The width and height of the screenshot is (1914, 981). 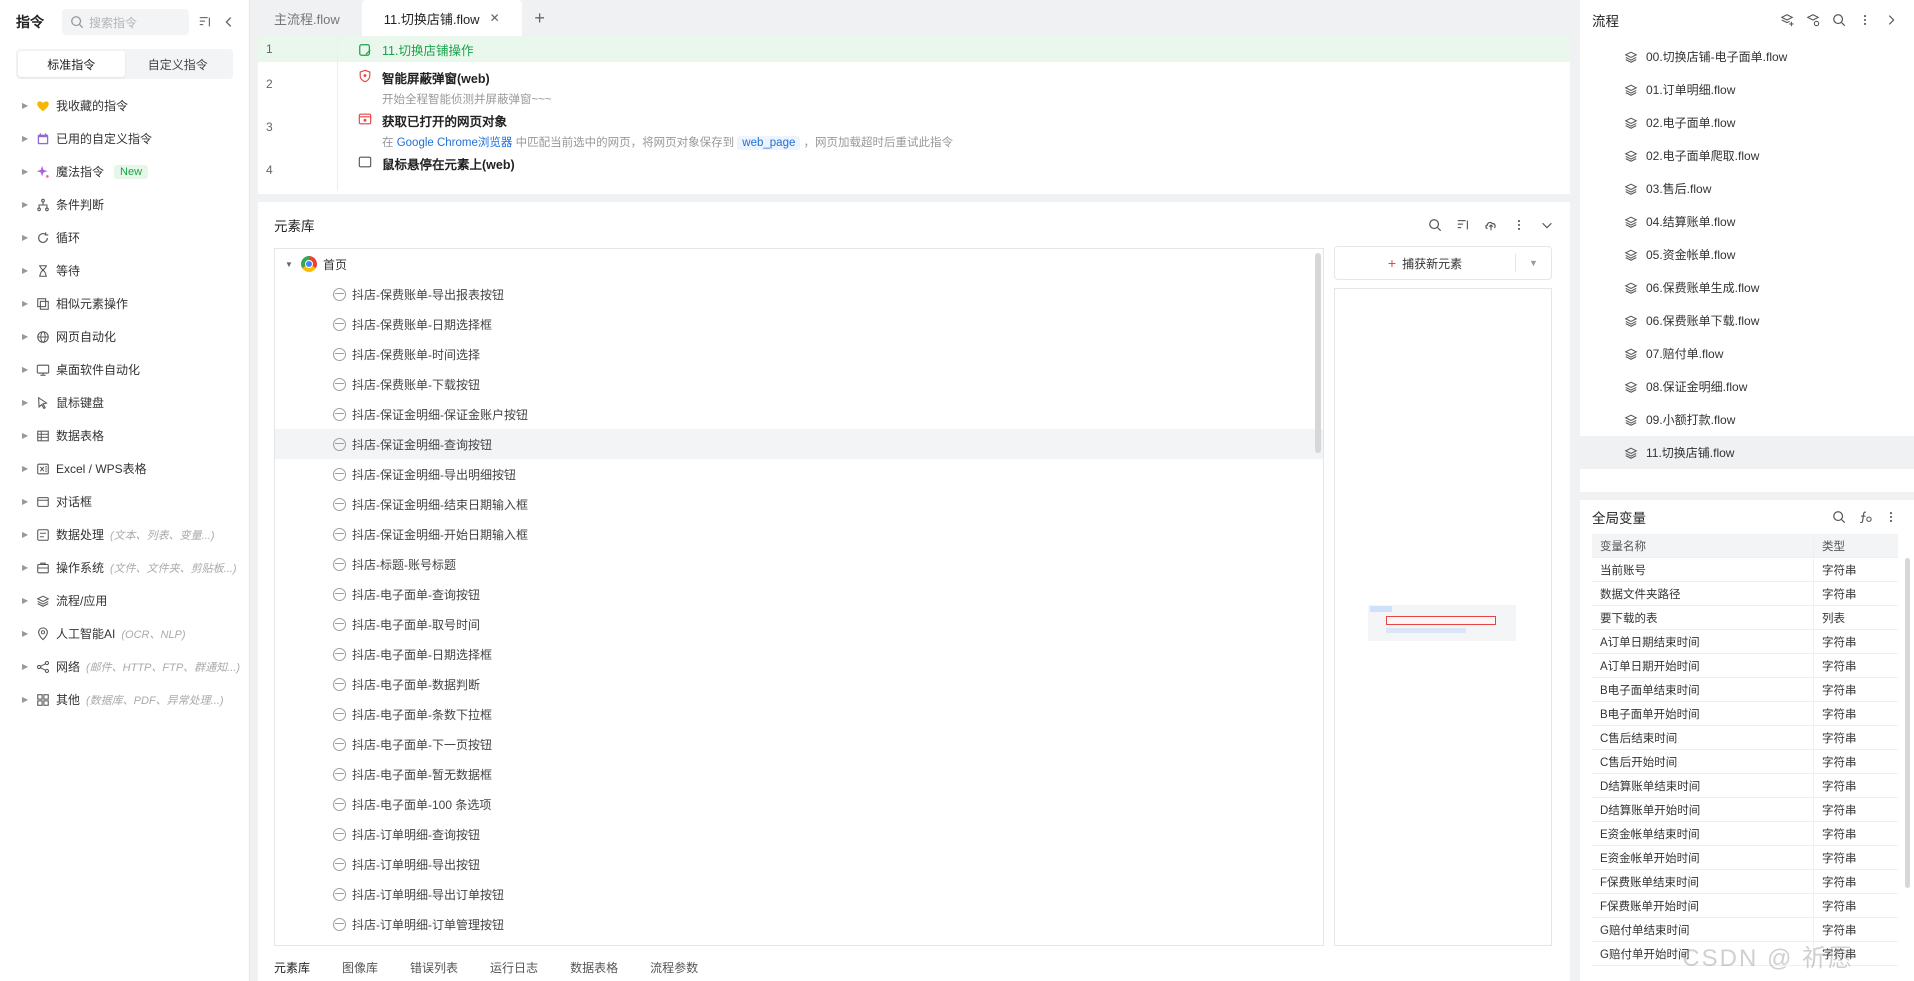 I want to click on flow-list-item: 08.保证金明细.flow, so click(x=1747, y=386).